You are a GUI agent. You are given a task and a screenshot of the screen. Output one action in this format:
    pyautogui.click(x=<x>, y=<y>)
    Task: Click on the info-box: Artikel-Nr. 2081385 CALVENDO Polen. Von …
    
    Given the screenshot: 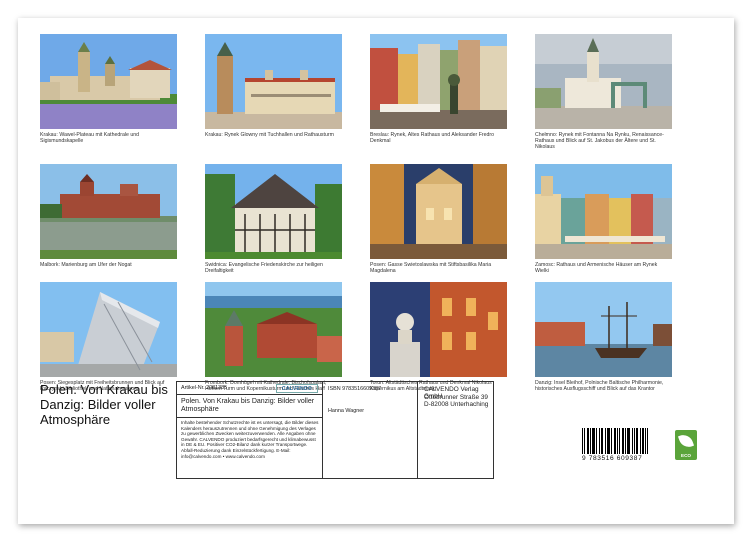 What is the action you would take?
    pyautogui.click(x=335, y=430)
    